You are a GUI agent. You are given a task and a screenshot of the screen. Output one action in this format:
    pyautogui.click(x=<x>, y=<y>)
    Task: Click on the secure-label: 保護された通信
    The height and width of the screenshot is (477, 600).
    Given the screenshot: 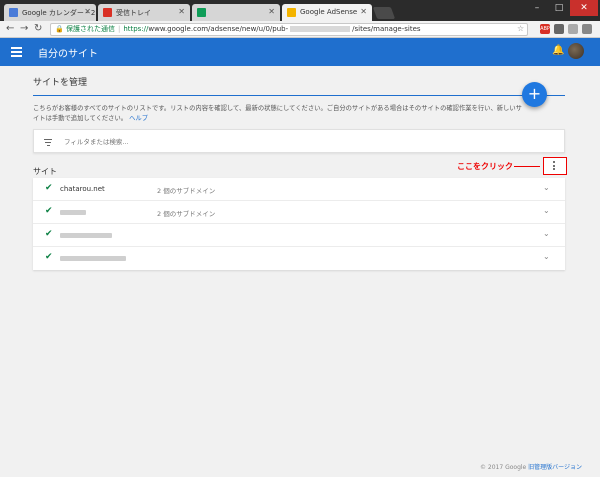 What is the action you would take?
    pyautogui.click(x=90, y=29)
    